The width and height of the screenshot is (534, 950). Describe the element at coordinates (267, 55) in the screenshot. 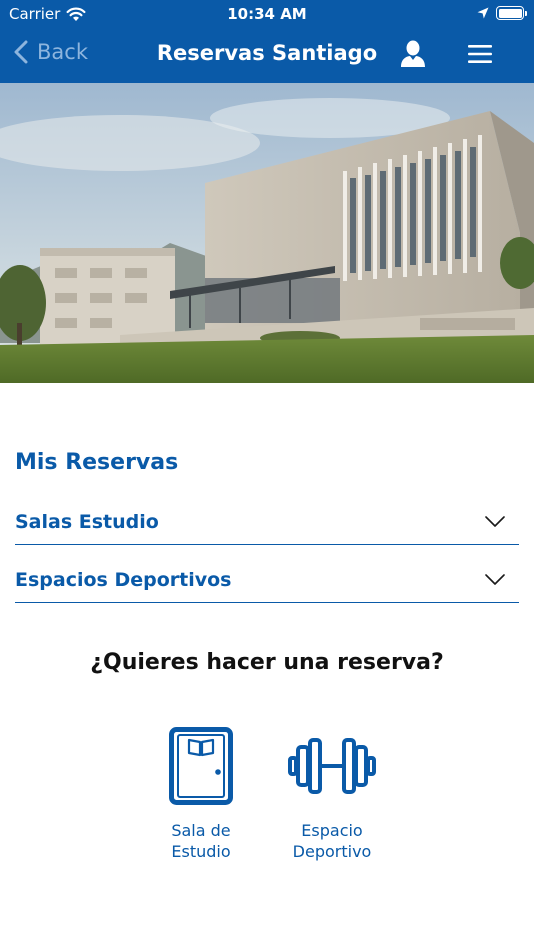

I see `navigation-bar: Back Reservas Santiago` at that location.